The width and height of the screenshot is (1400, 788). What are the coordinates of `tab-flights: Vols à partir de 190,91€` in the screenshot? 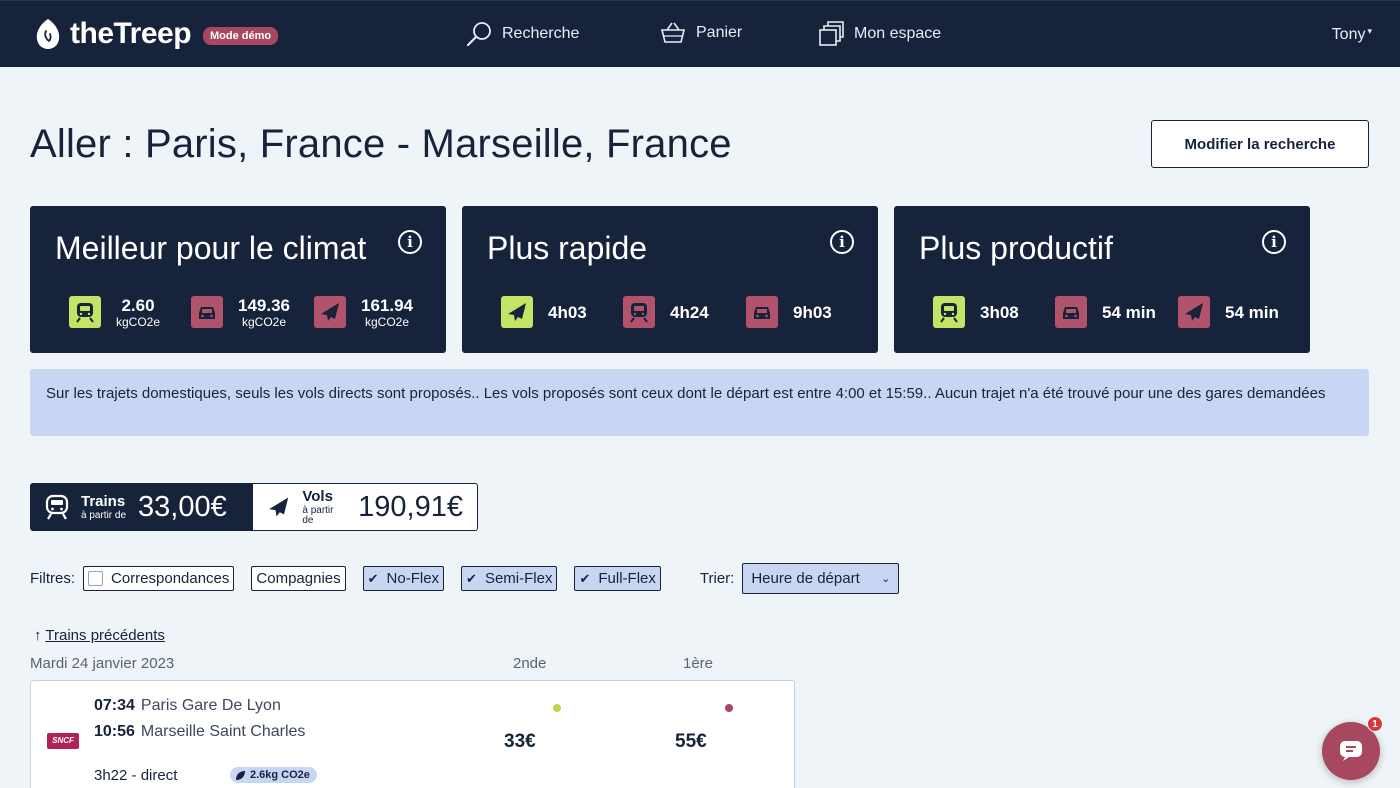 It's located at (365, 507).